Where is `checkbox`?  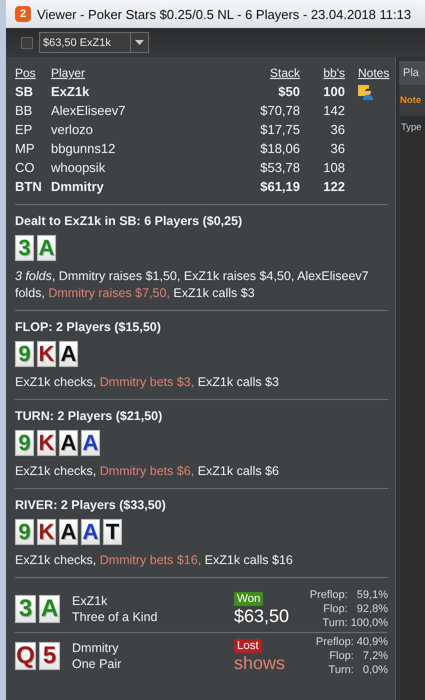 checkbox is located at coordinates (27, 42).